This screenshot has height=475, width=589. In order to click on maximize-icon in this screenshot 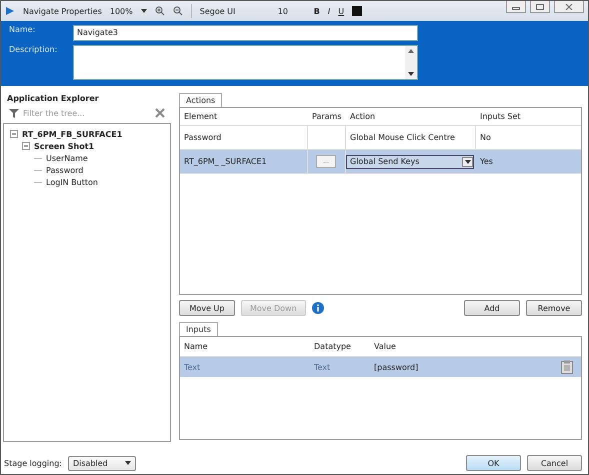, I will do `click(540, 7)`.